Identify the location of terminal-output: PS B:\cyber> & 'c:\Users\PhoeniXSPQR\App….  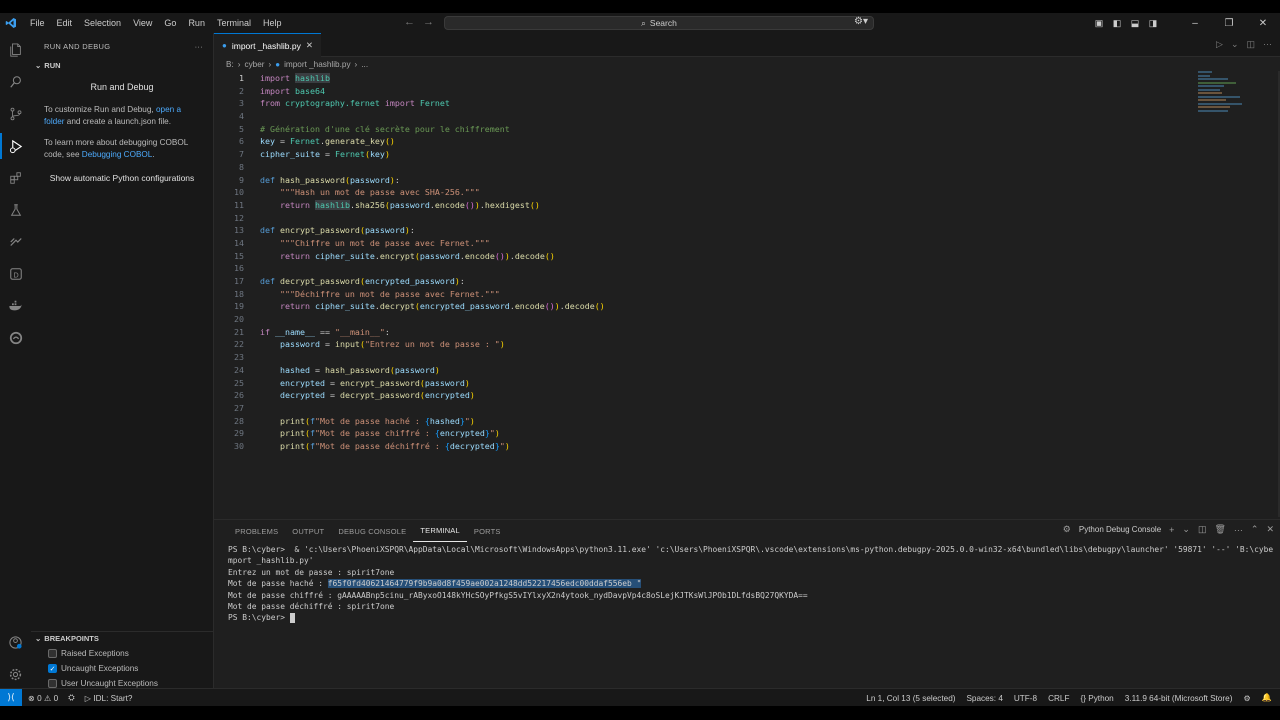
(750, 584).